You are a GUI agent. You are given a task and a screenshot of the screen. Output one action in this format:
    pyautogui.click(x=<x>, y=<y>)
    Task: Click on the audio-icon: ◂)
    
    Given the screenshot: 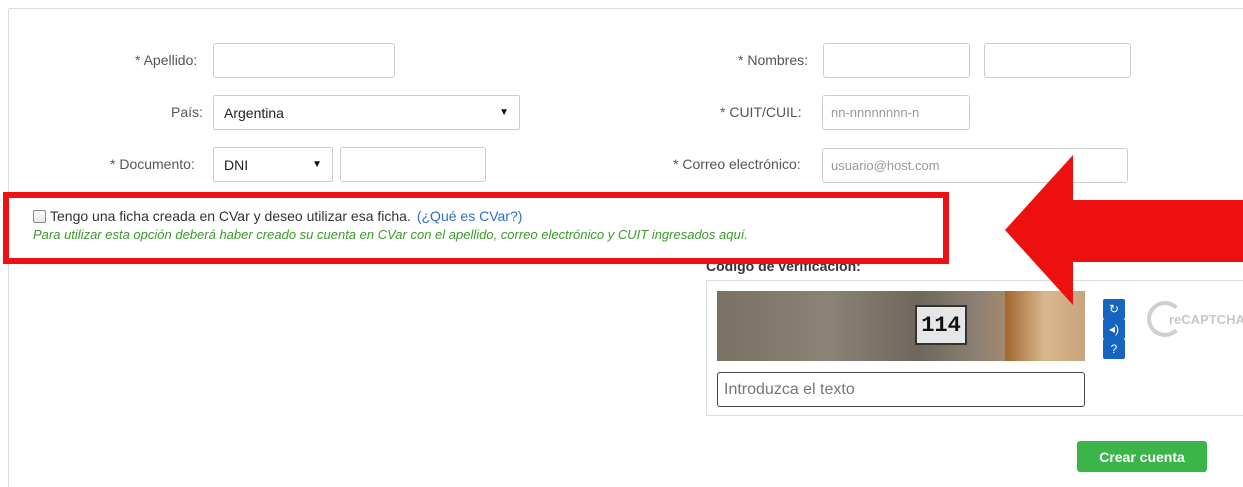 What is the action you would take?
    pyautogui.click(x=1114, y=329)
    